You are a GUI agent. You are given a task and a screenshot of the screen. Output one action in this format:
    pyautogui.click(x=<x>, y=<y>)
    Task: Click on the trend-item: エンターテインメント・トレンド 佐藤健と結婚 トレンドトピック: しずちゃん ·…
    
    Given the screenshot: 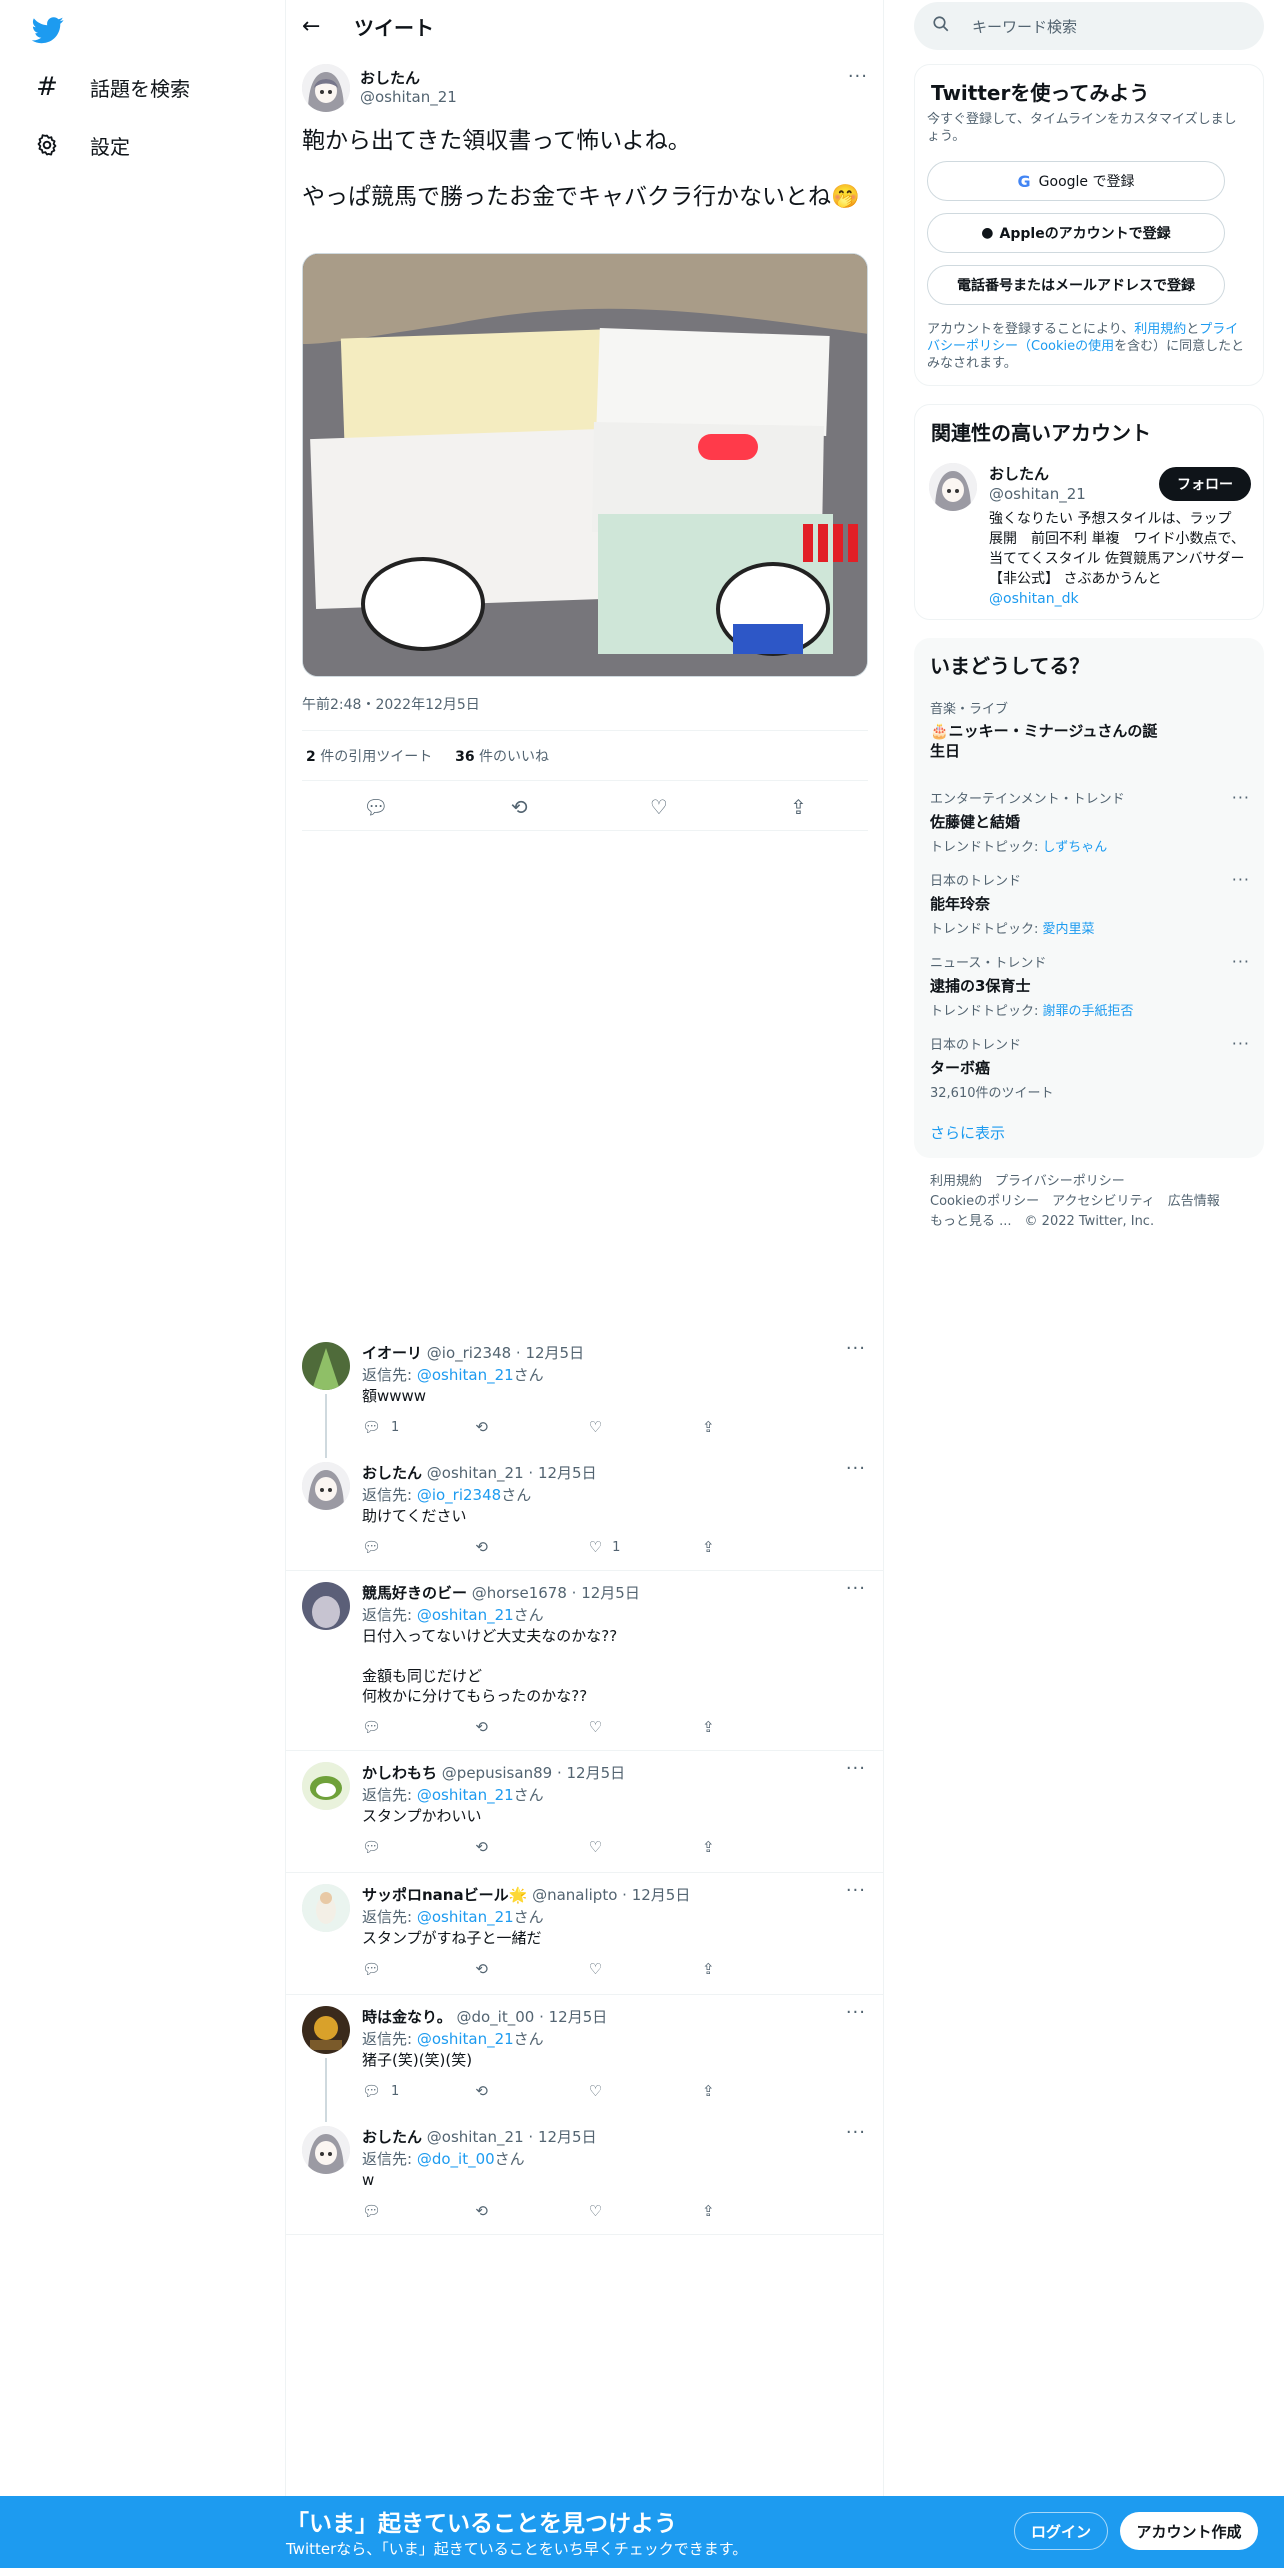 What is the action you would take?
    pyautogui.click(x=1090, y=821)
    